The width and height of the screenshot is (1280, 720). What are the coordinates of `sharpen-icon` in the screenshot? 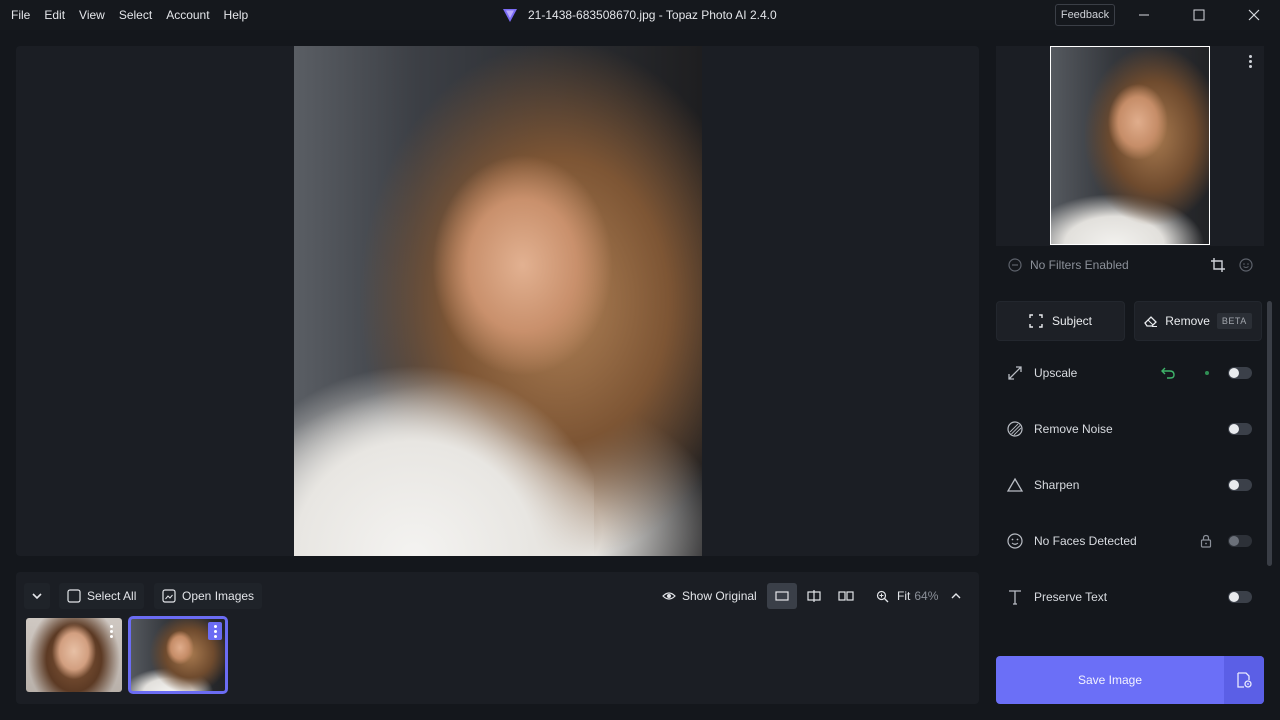 It's located at (1015, 485).